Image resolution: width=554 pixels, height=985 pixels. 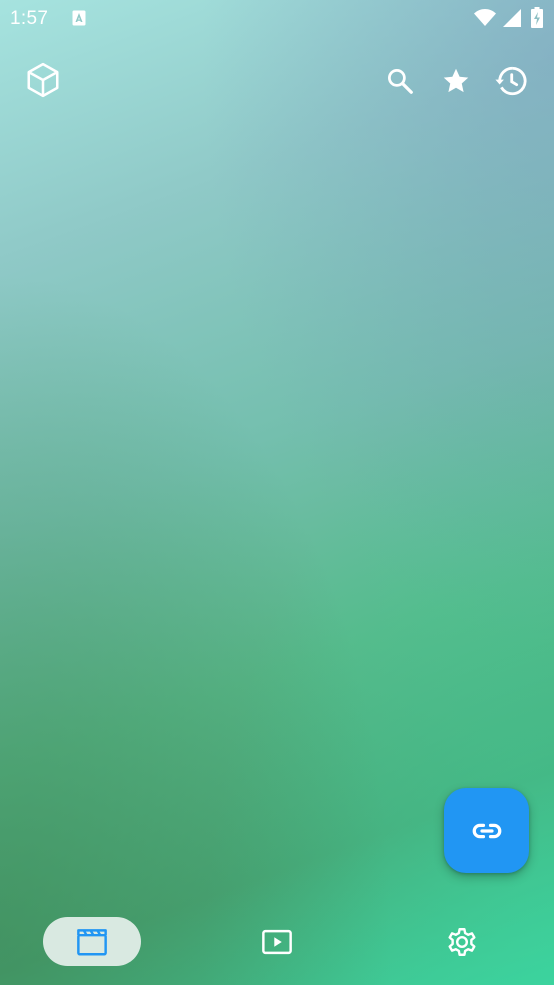 I want to click on history-button, so click(x=511, y=81).